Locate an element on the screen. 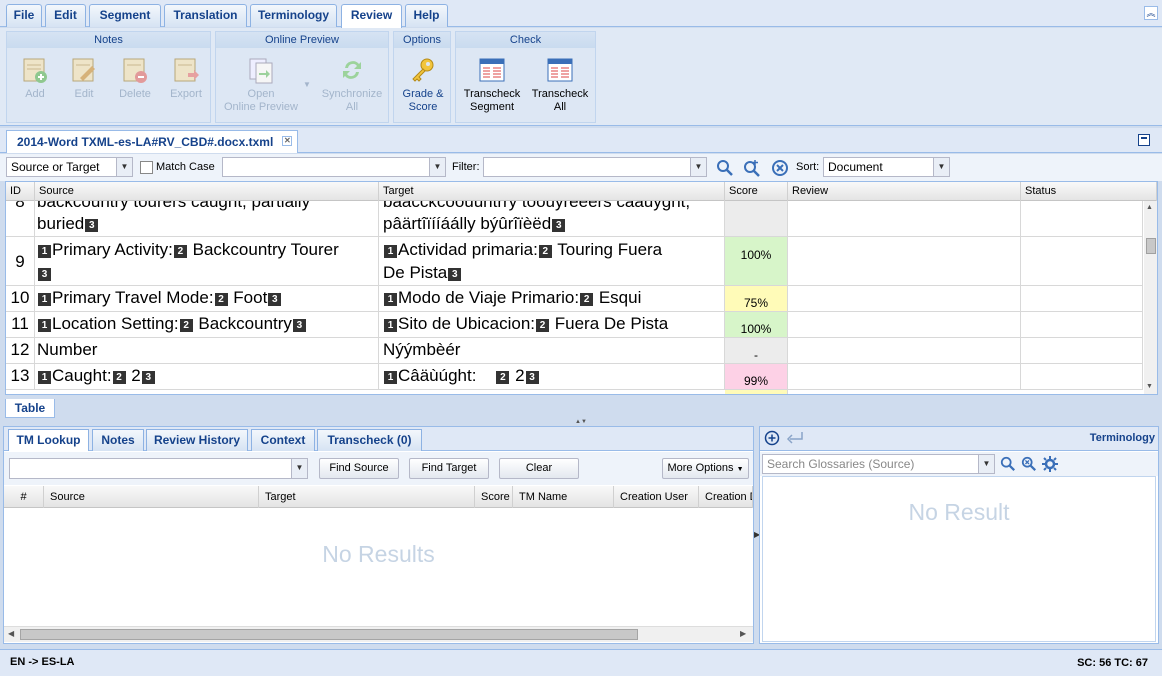  tm-col-number: # is located at coordinates (24, 497).